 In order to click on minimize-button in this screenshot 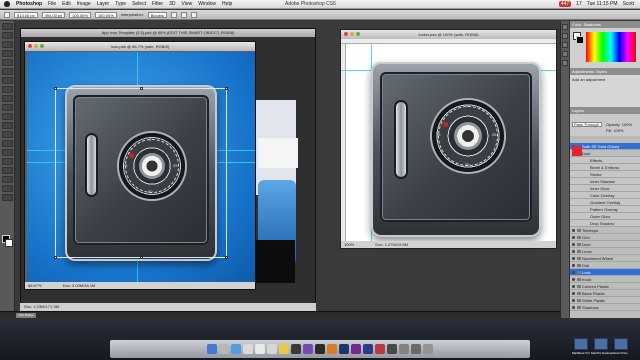, I will do `click(352, 34)`.